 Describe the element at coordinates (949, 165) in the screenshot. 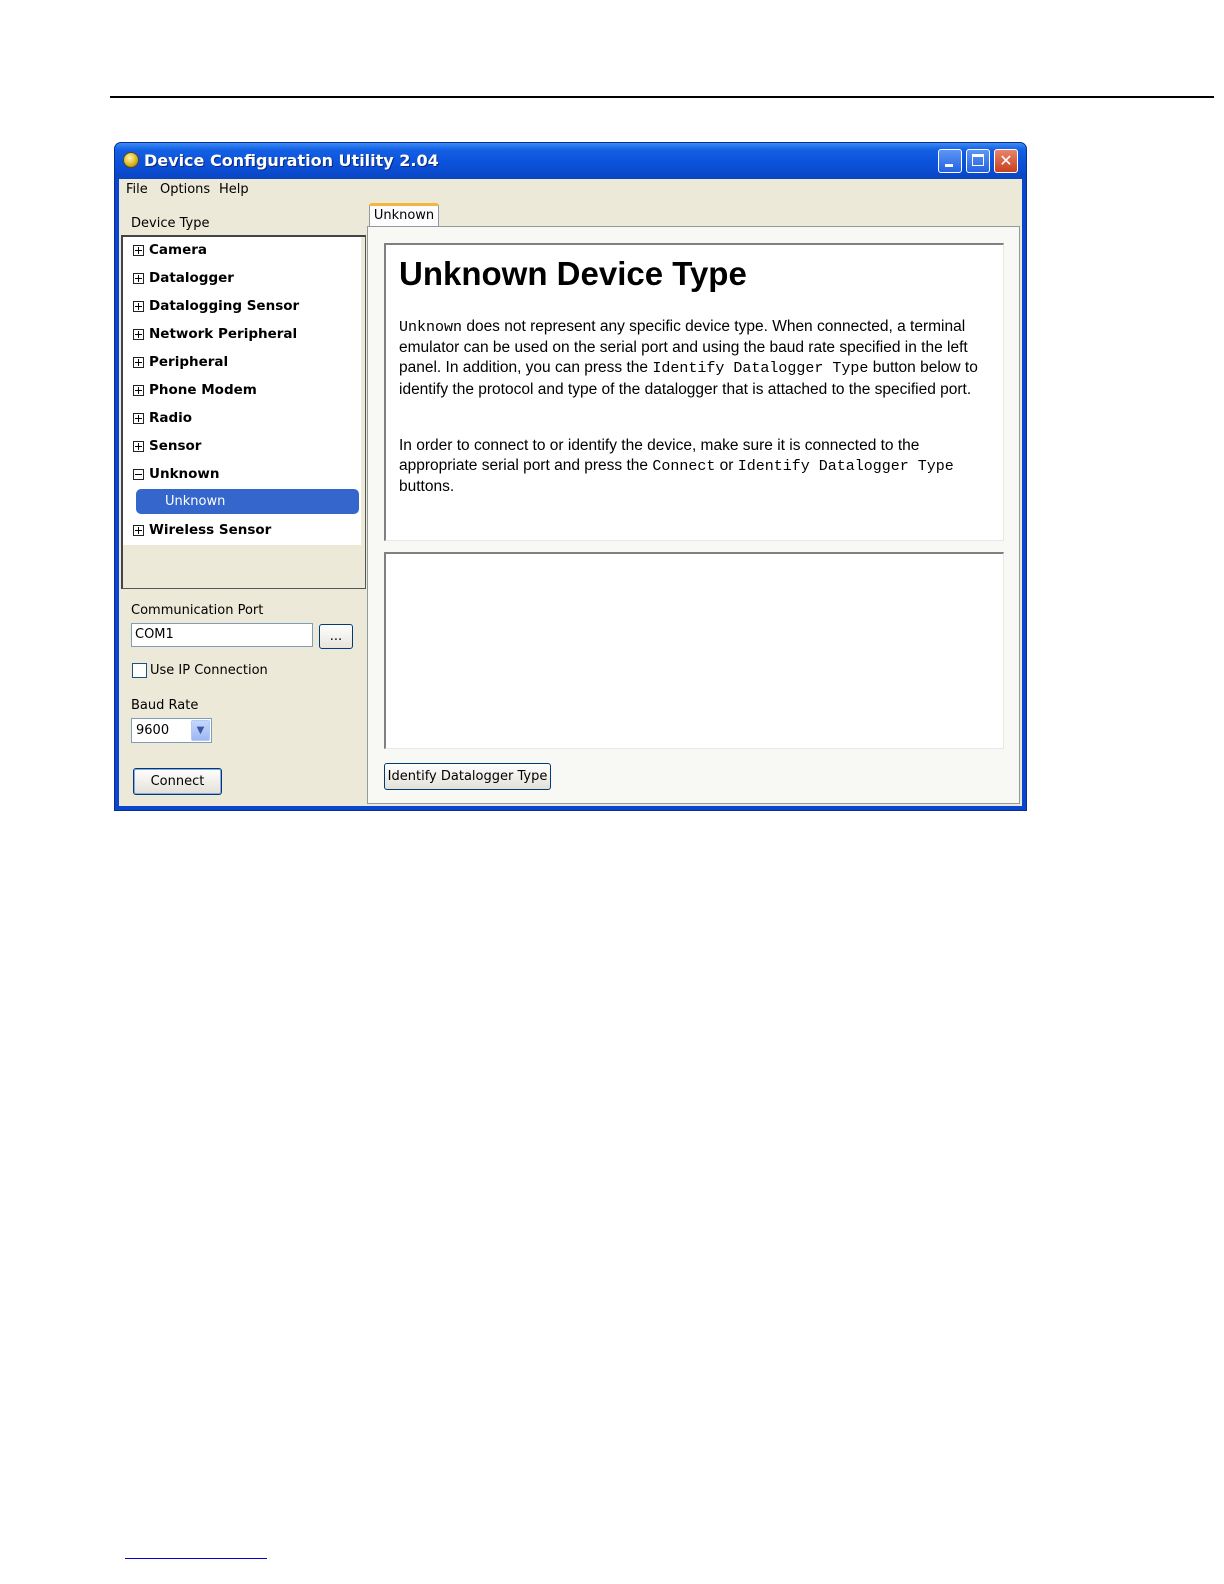

I see `minimize-icon` at that location.